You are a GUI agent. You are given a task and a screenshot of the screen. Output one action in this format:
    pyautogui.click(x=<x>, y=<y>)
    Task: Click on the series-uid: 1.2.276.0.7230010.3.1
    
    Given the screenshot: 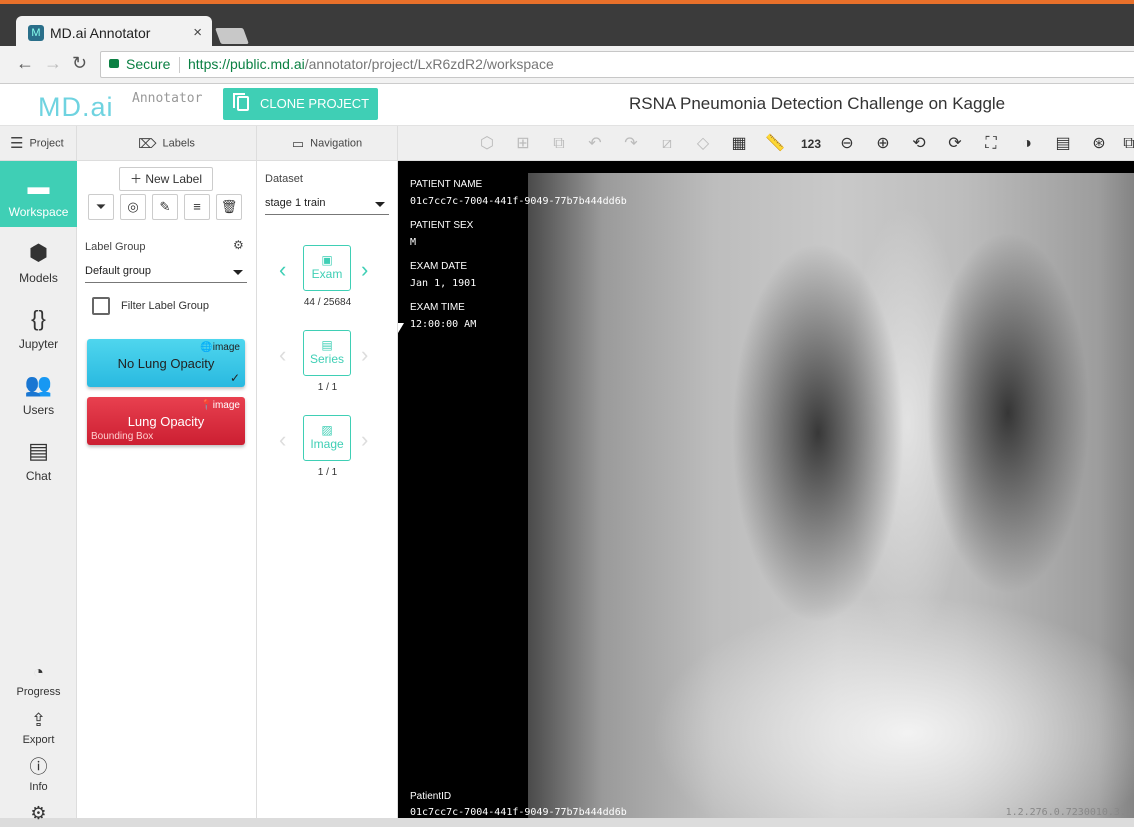 What is the action you would take?
    pyautogui.click(x=1068, y=812)
    